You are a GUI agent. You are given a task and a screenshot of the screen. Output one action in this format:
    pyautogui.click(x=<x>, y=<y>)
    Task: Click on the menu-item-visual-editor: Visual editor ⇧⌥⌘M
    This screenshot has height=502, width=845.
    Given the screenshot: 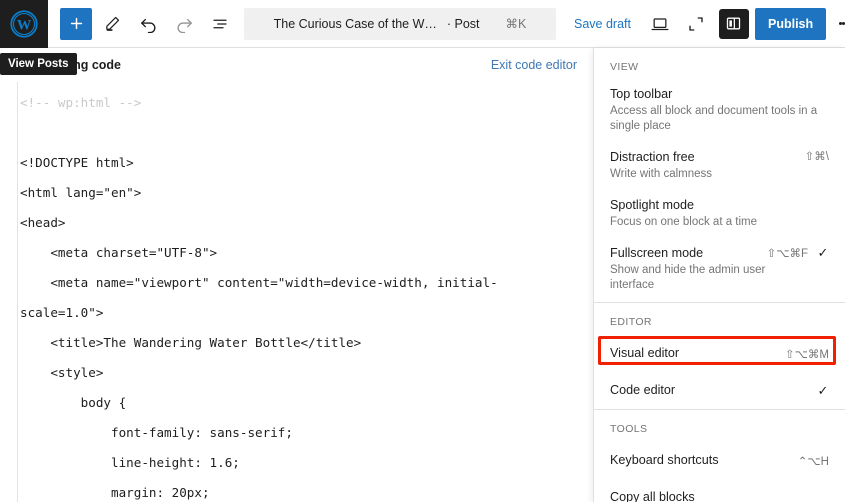 What is the action you would take?
    pyautogui.click(x=719, y=353)
    